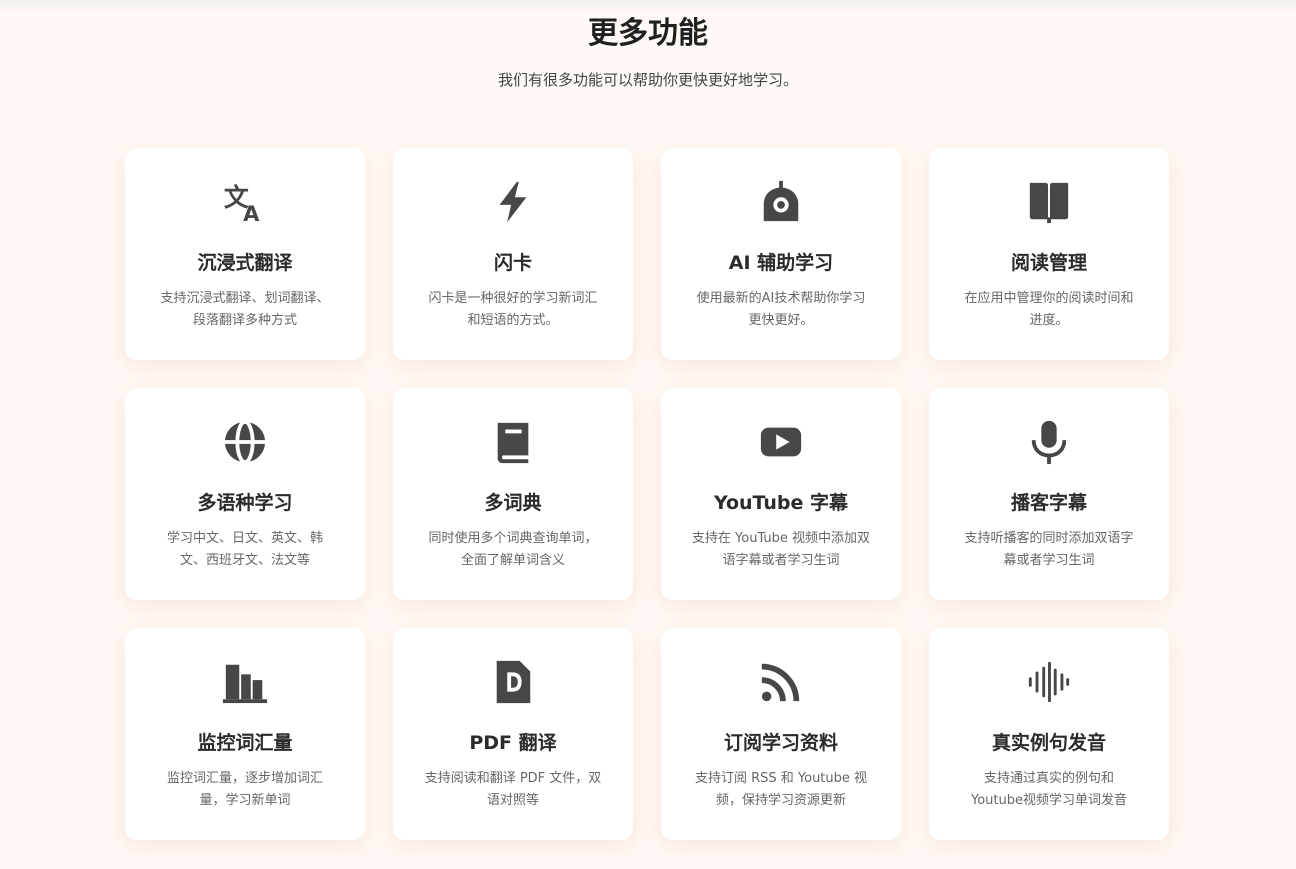 Image resolution: width=1296 pixels, height=869 pixels. I want to click on feature-card-subscriptions: 订阅学习资料 支持订阅 RSS 和 Youtube 视频，保持学习资源更新, so click(781, 734).